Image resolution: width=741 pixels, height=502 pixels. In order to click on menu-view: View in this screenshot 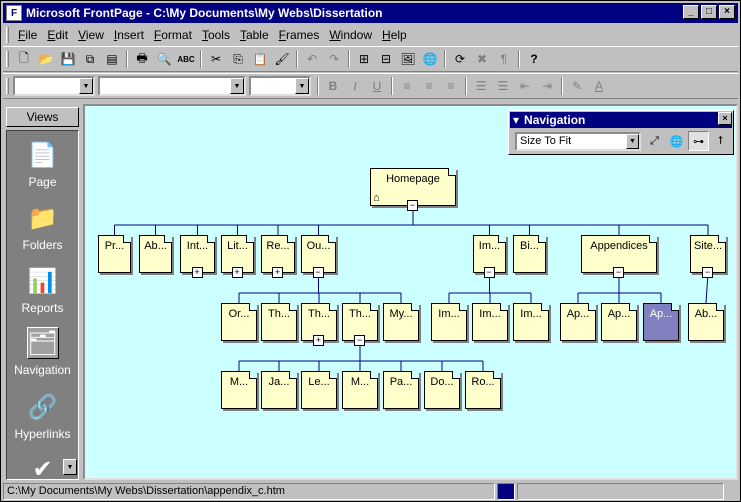, I will do `click(91, 35)`.